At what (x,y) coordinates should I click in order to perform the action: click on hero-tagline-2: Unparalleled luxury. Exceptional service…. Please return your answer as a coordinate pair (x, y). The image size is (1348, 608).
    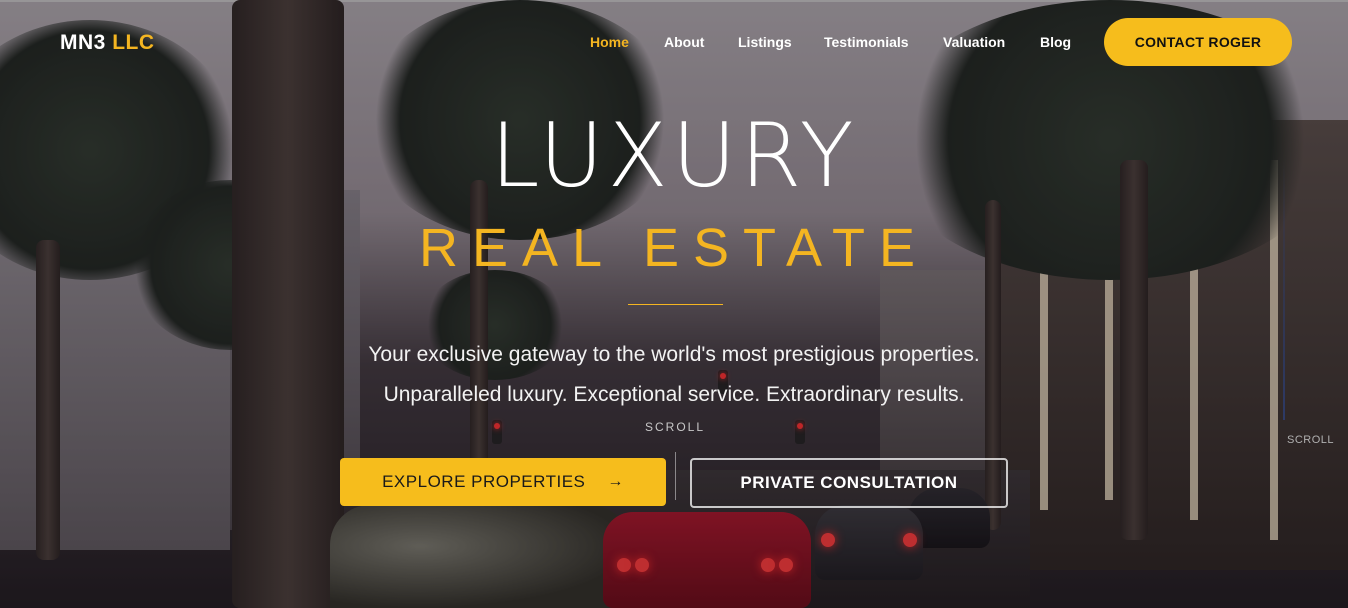
    Looking at the image, I should click on (674, 394).